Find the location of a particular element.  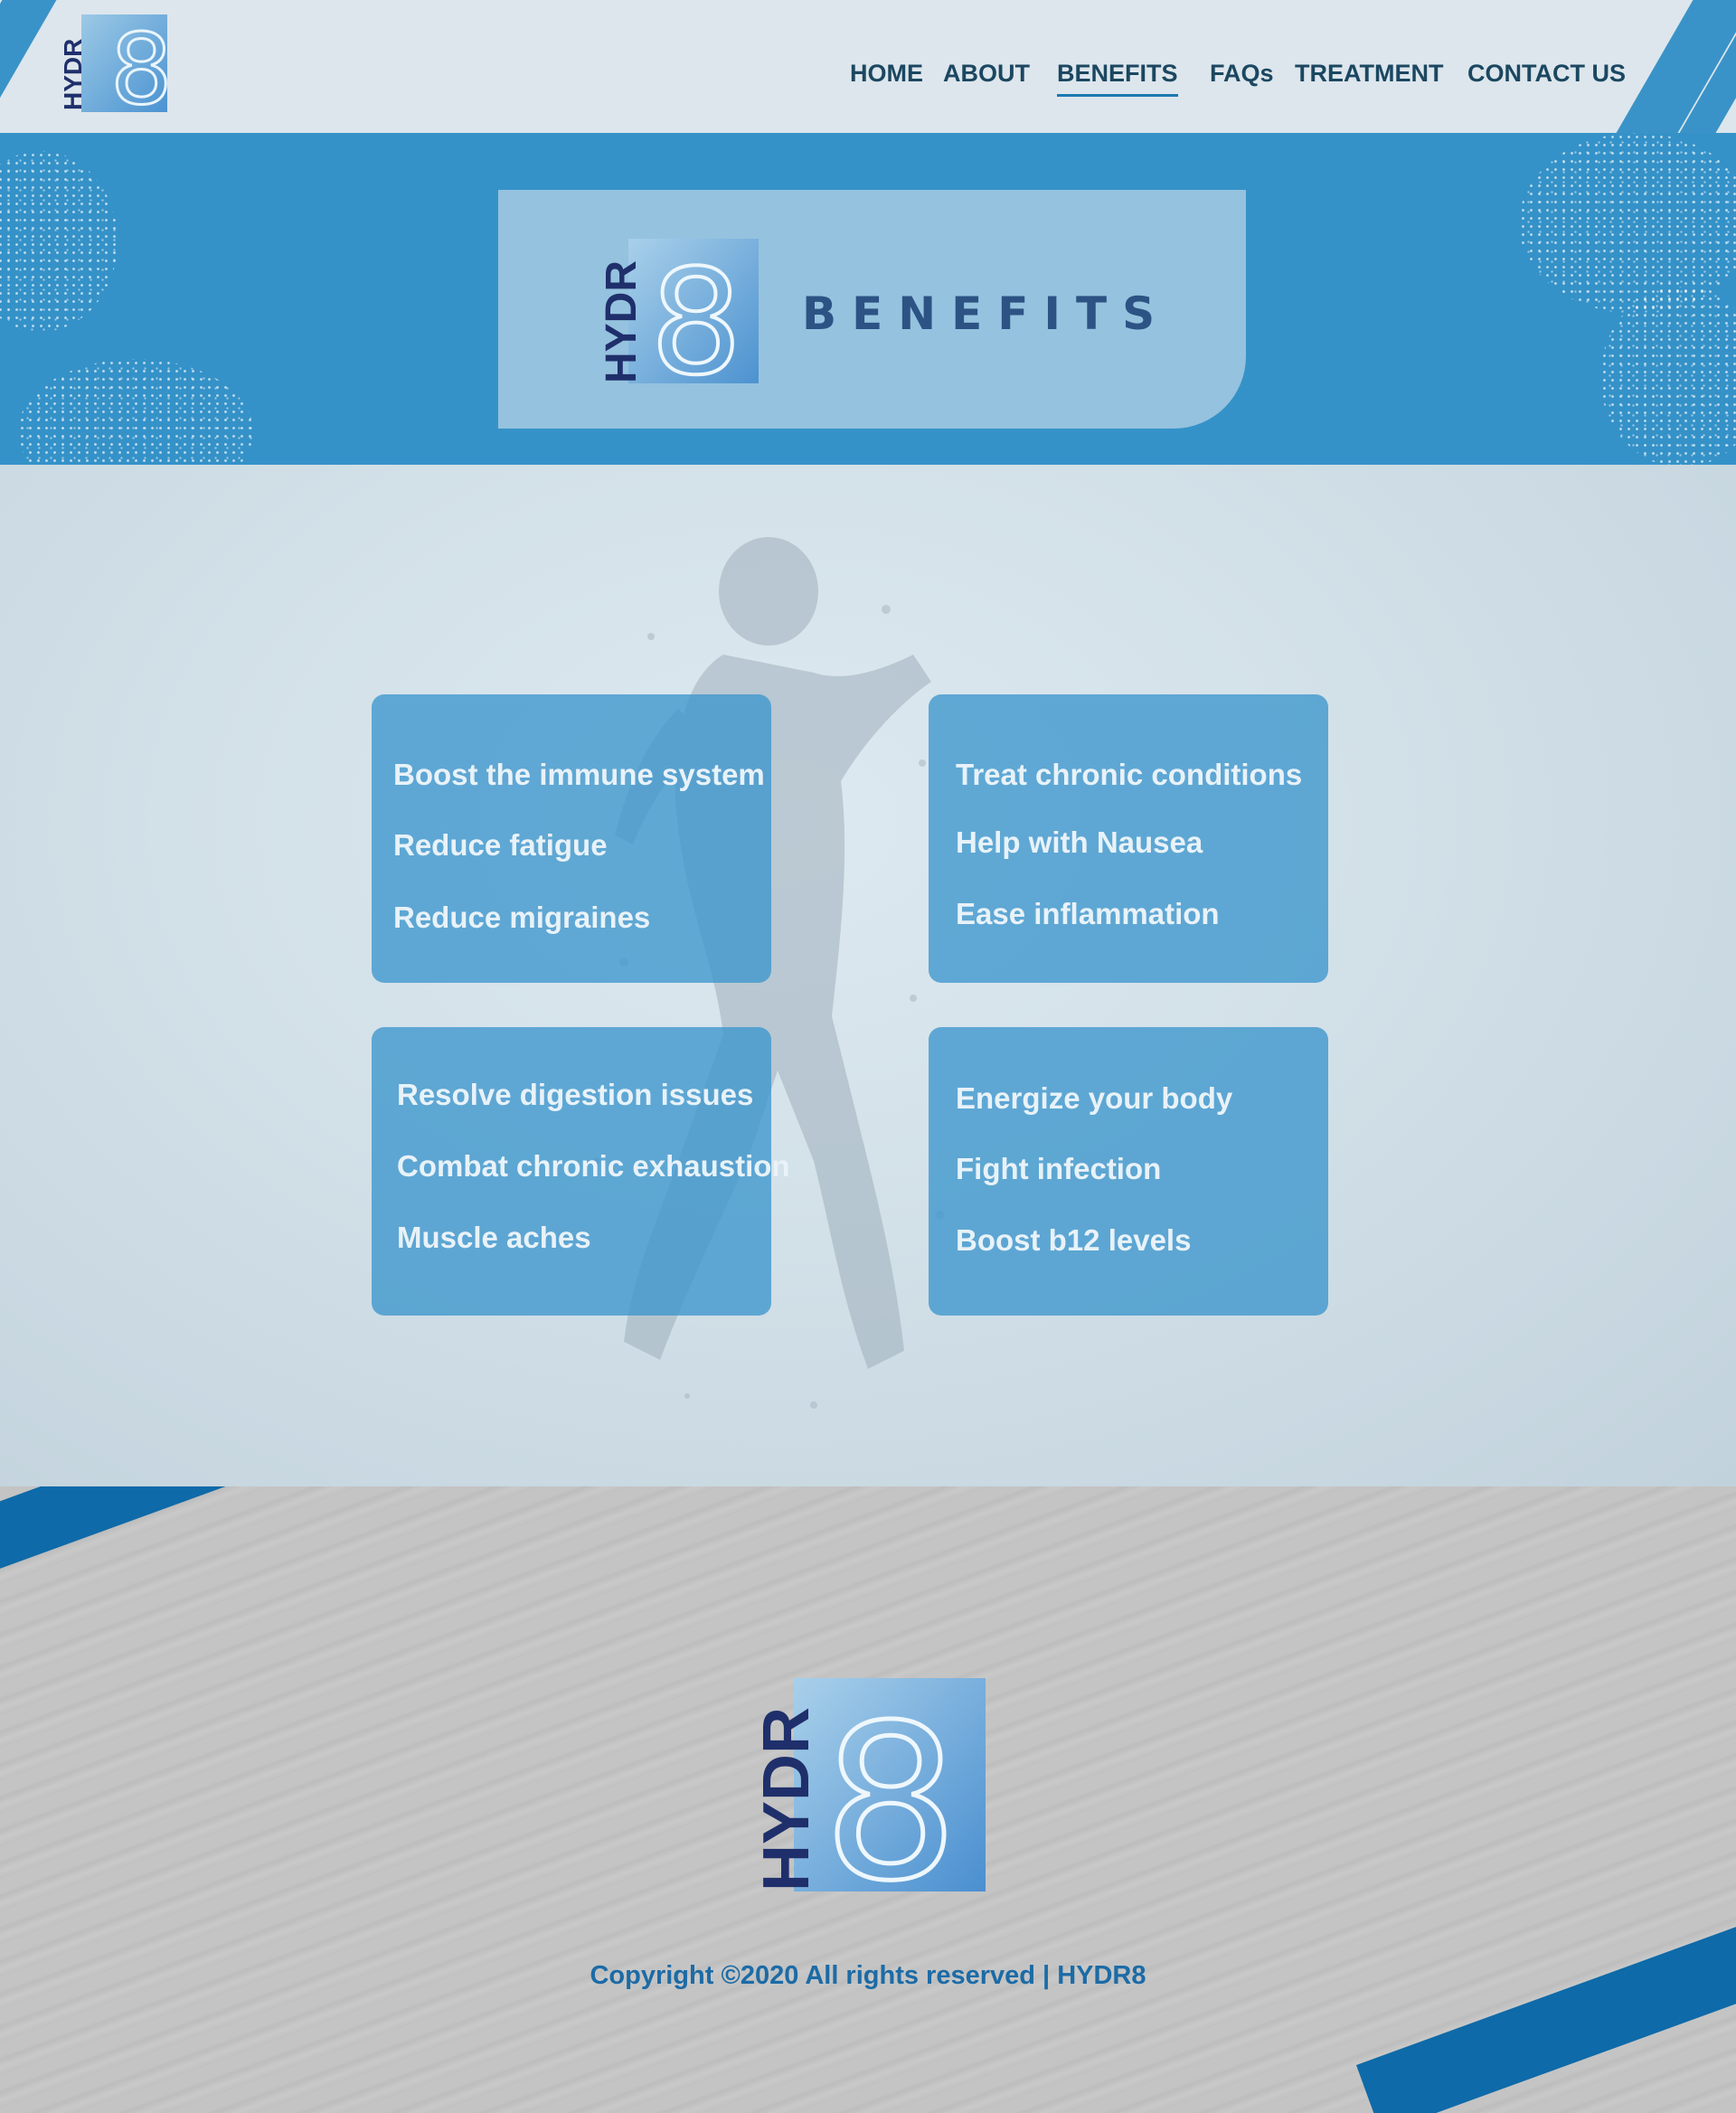

benefit-item: Energize your body is located at coordinates (1095, 1098).